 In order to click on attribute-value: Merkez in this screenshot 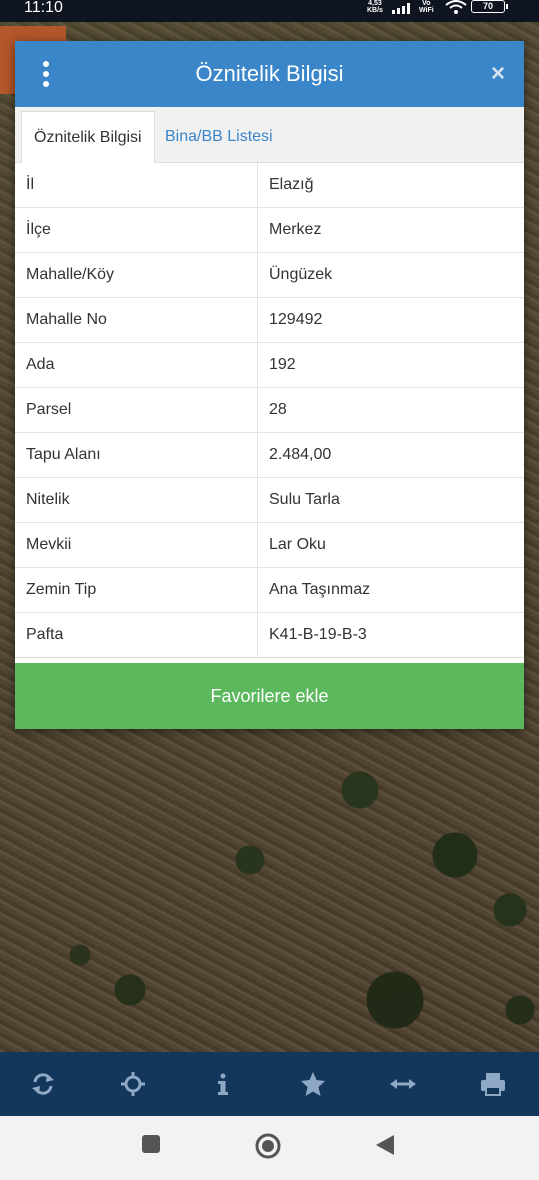, I will do `click(390, 230)`.